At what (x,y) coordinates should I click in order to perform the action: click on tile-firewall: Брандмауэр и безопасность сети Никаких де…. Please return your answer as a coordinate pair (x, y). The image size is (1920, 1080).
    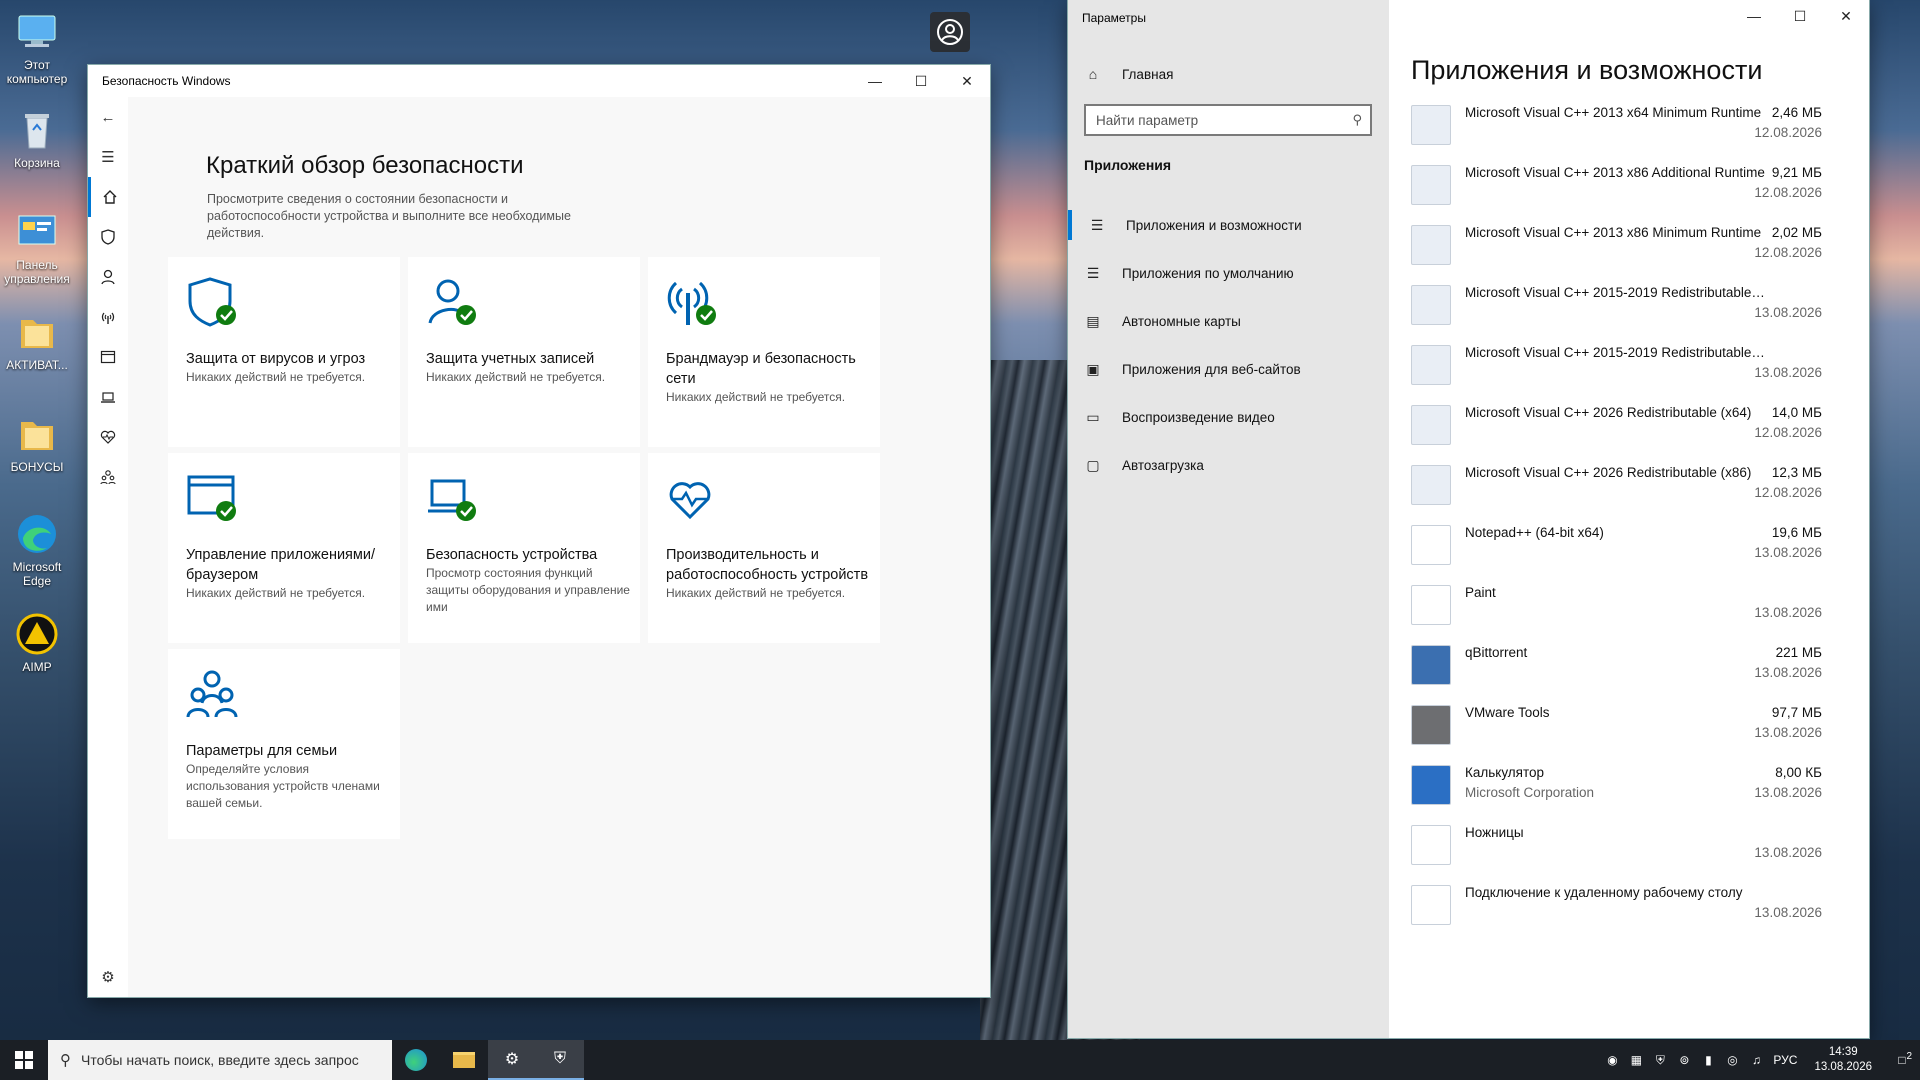
    Looking at the image, I should click on (764, 352).